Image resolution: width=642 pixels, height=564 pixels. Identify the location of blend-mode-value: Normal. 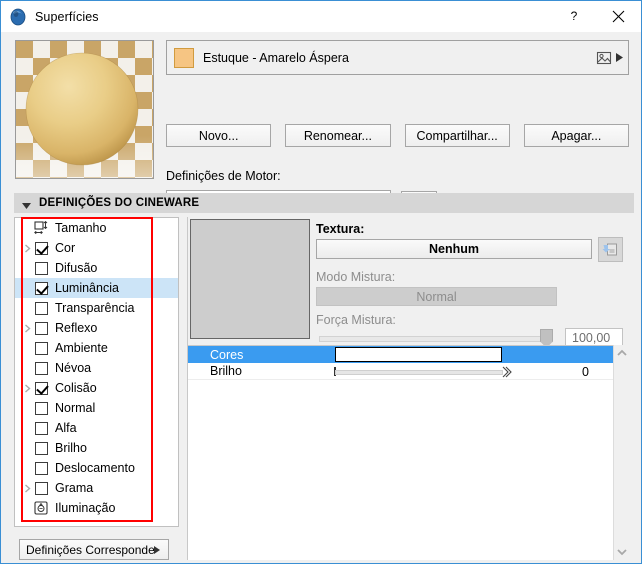
(436, 296).